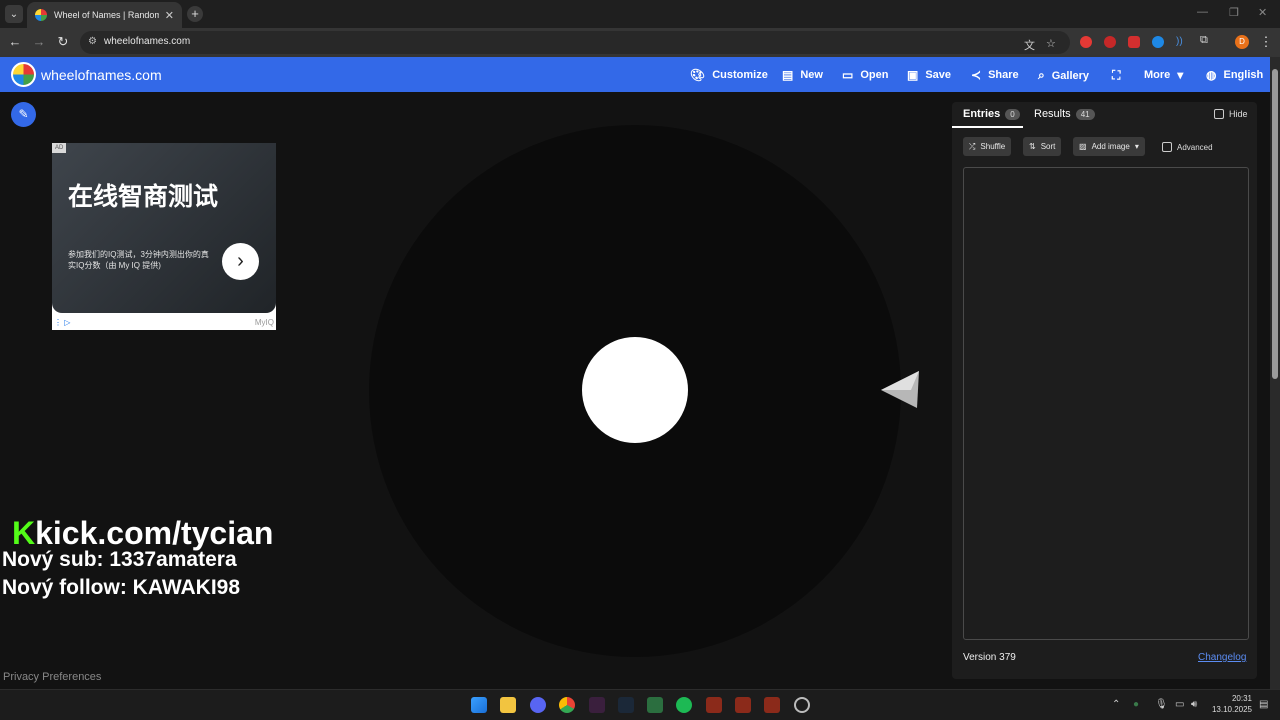 This screenshot has width=1280, height=720. Describe the element at coordinates (41, 15) in the screenshot. I see `wheel-favicon-icon` at that location.